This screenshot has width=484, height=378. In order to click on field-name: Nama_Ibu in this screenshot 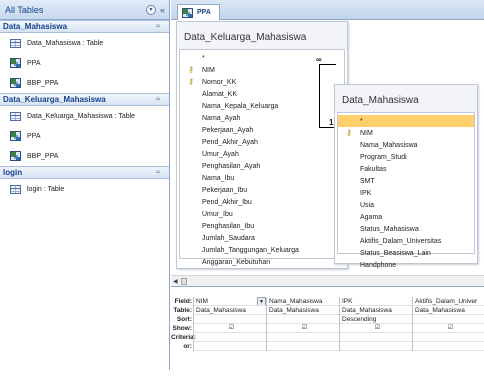, I will do `click(218, 178)`.